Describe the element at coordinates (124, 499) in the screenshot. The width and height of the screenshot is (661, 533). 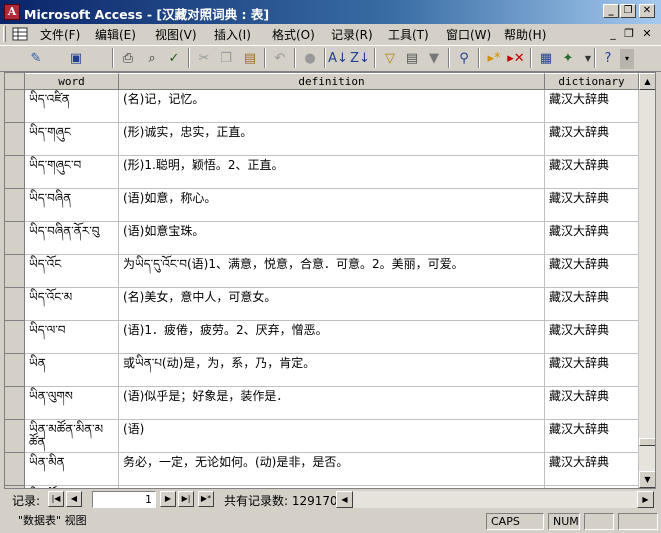
I see `current-record-field: 1` at that location.